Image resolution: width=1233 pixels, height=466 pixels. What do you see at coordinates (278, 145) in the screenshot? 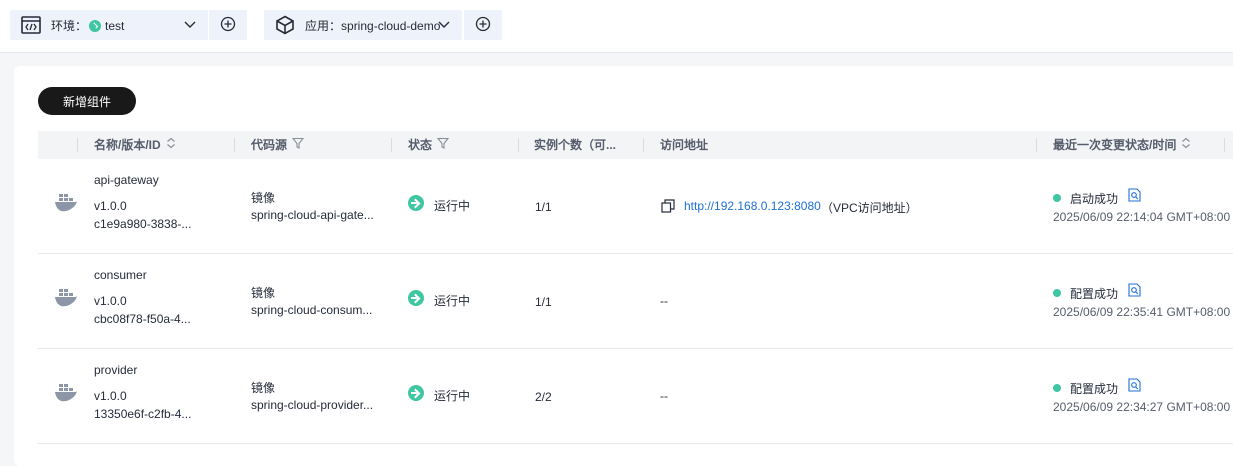
I see `col-source-header: 代码源` at bounding box center [278, 145].